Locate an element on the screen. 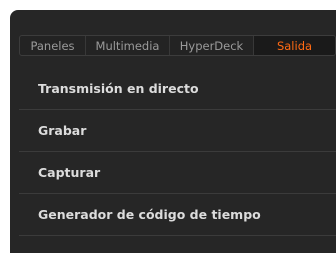  tab-multimedia: Multimedia is located at coordinates (128, 45).